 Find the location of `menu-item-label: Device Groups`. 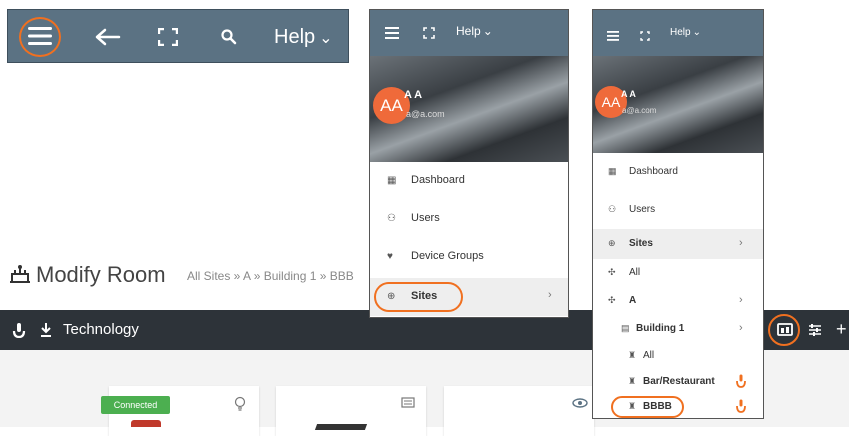

menu-item-label: Device Groups is located at coordinates (447, 256).